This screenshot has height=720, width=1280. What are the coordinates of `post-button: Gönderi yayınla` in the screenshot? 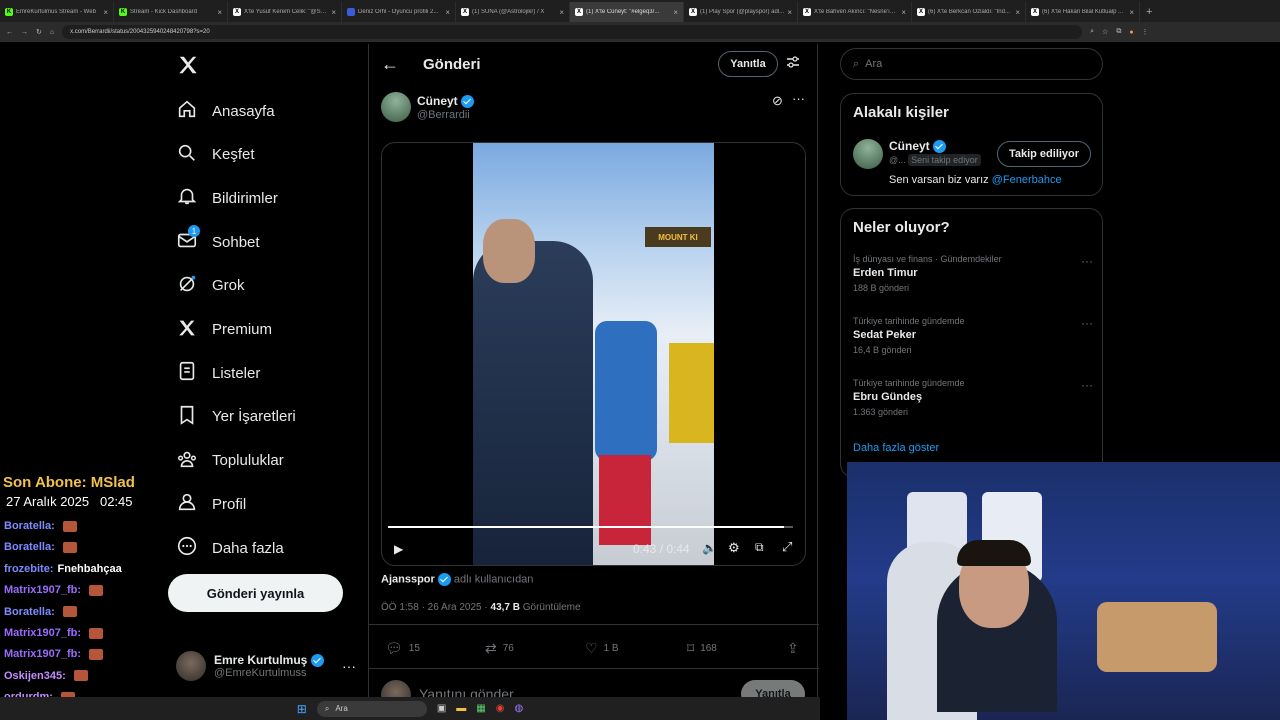 It's located at (255, 593).